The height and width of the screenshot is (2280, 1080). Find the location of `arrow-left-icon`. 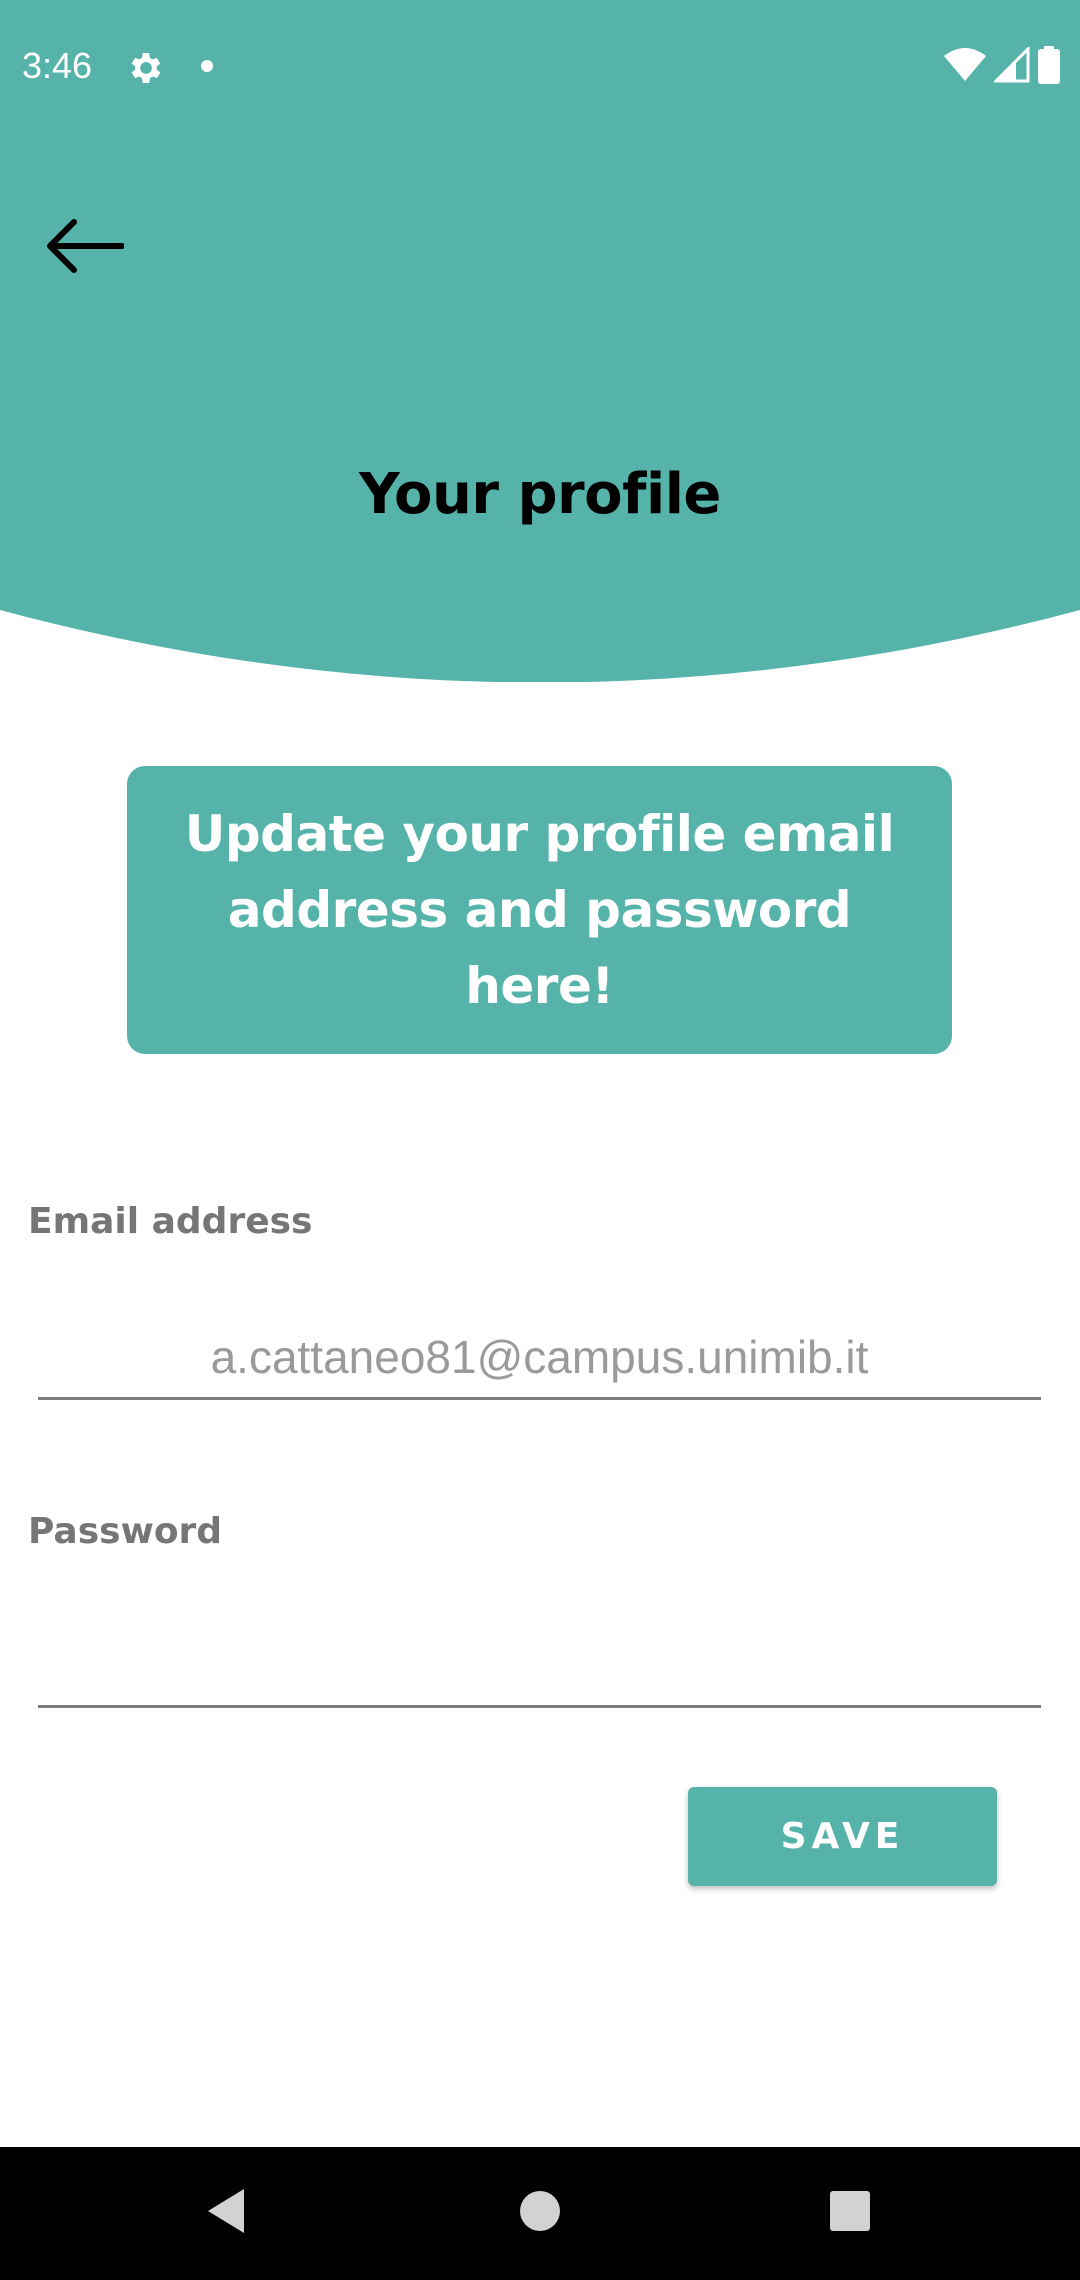

arrow-left-icon is located at coordinates (84, 248).